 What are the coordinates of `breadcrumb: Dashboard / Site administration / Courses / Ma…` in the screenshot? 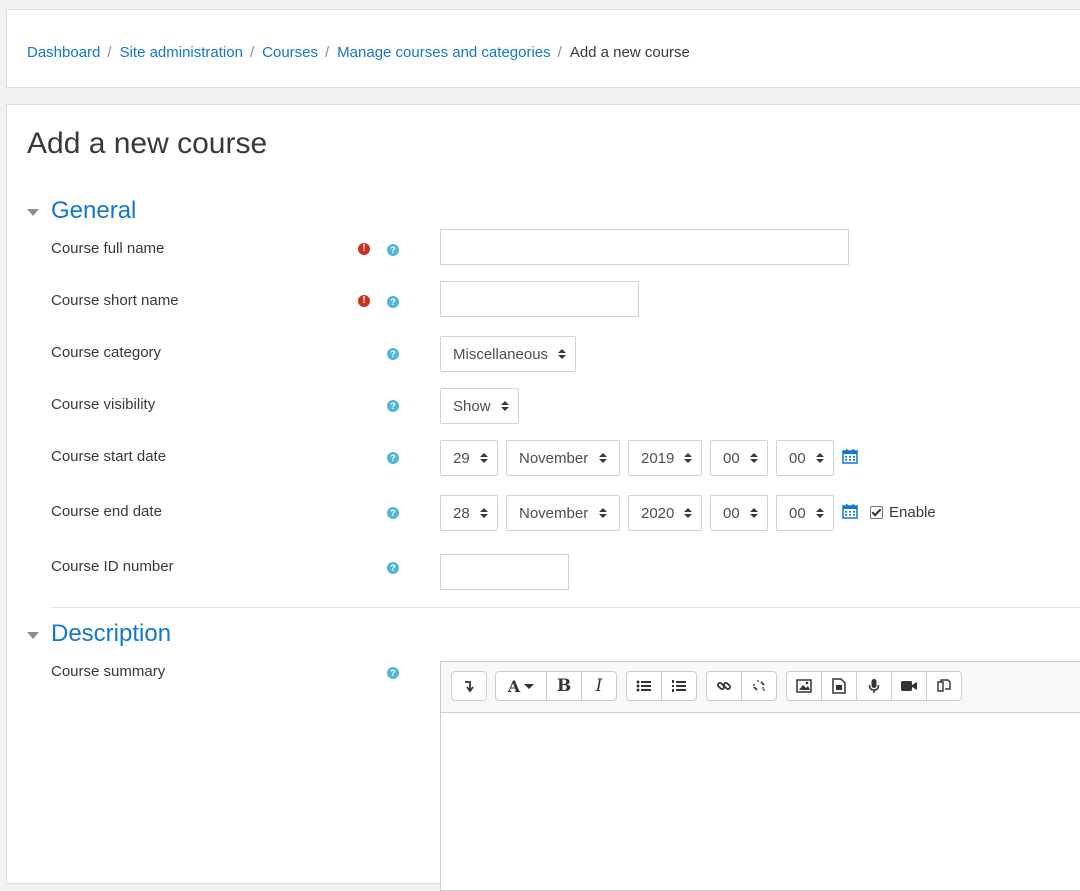 It's located at (358, 52).